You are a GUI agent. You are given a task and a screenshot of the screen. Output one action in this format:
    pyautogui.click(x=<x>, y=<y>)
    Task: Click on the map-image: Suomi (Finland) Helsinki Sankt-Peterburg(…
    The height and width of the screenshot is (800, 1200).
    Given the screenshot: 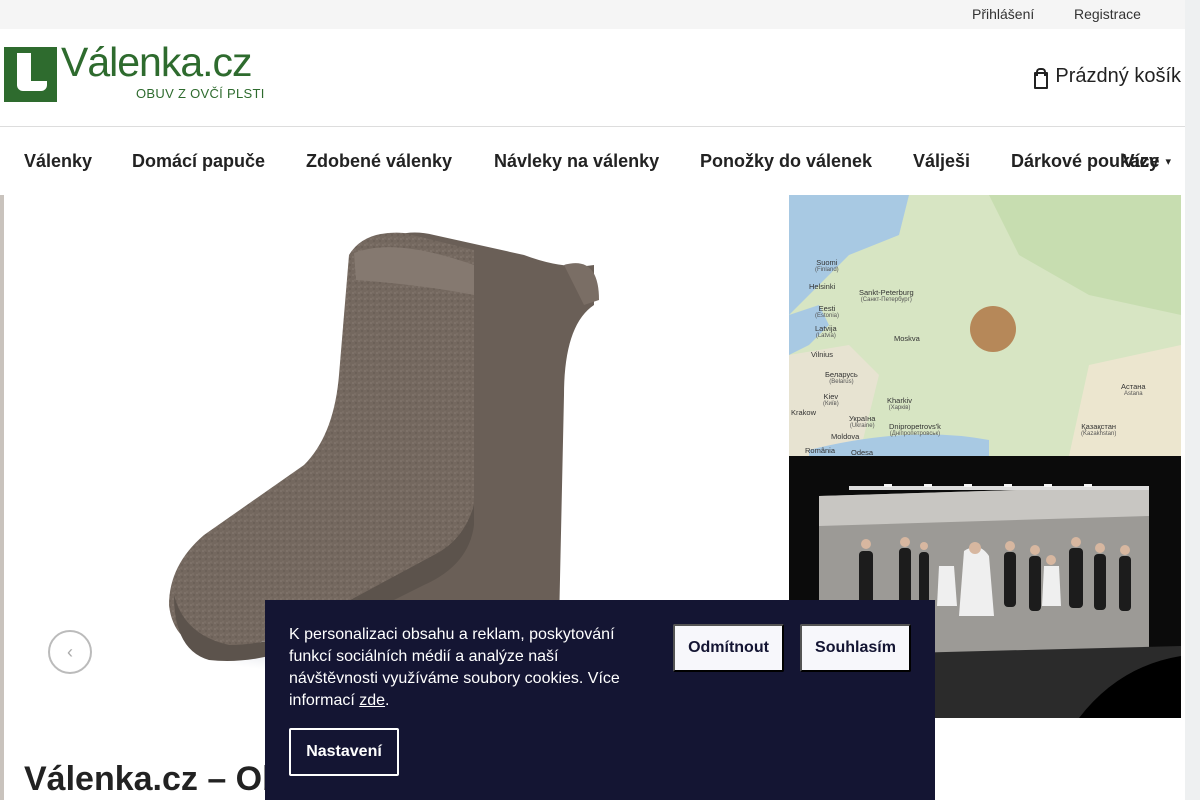 What is the action you would take?
    pyautogui.click(x=985, y=325)
    